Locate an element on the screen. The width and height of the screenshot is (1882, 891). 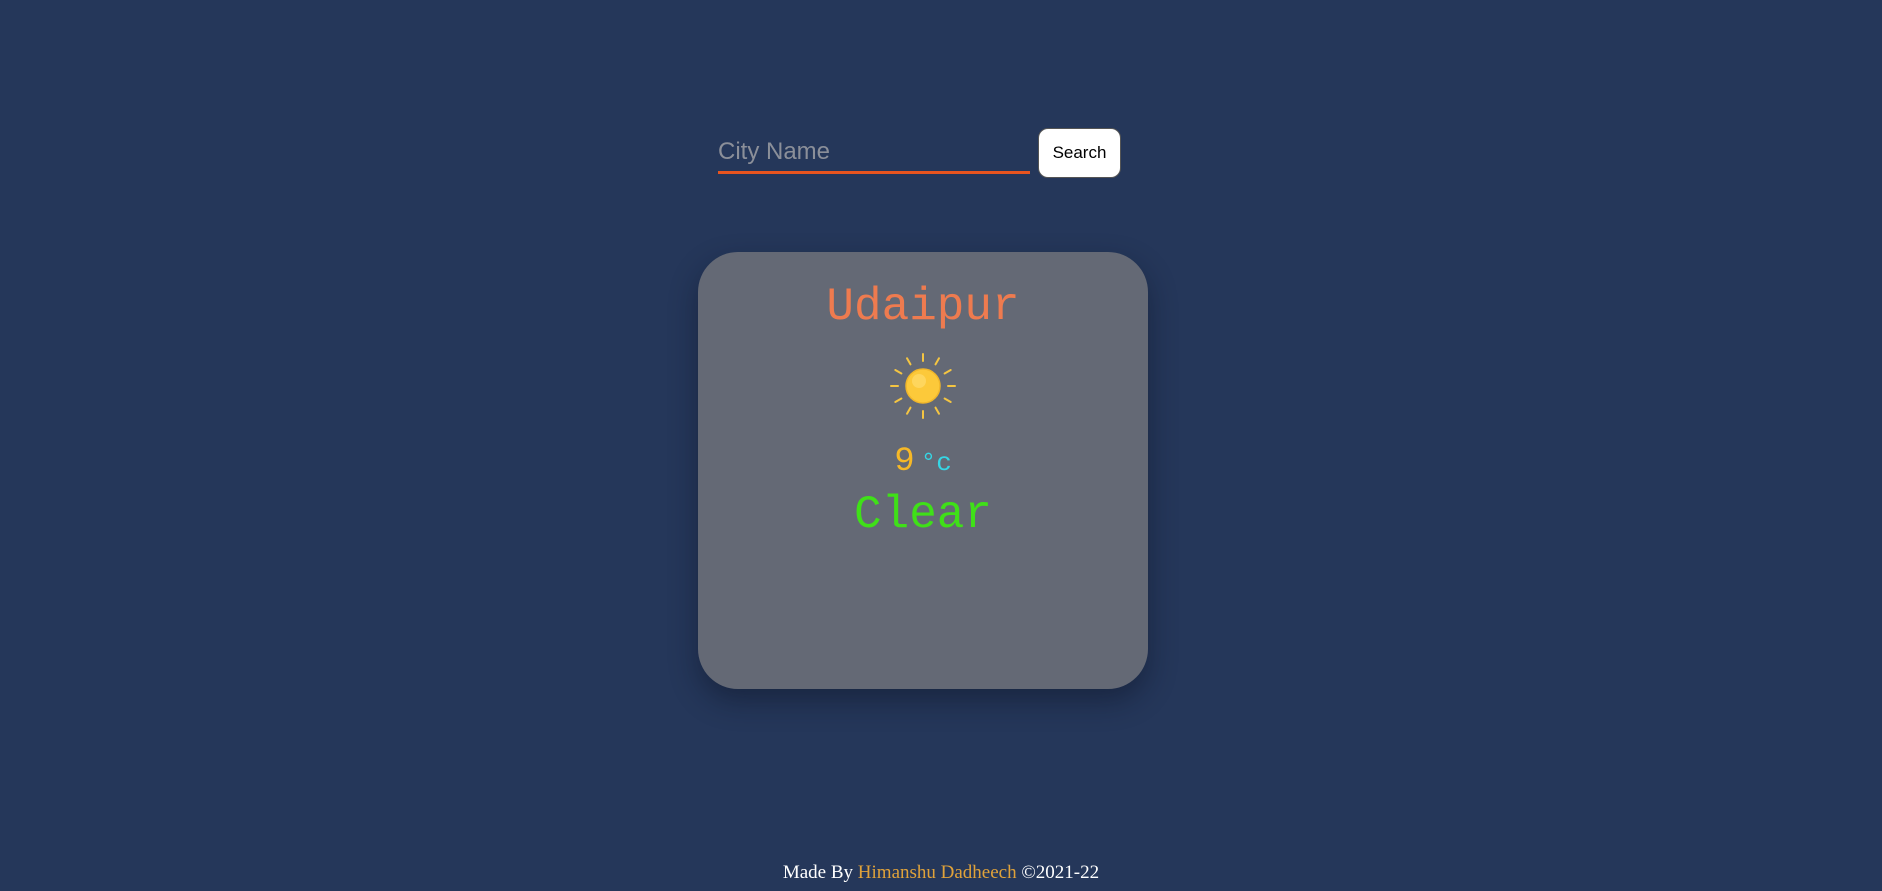
search-bar: Search is located at coordinates (920, 154).